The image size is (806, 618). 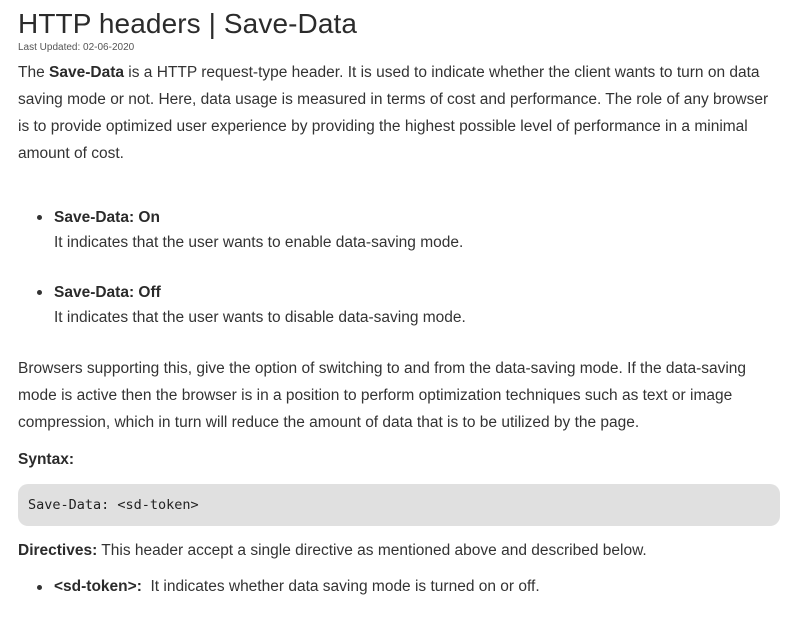 I want to click on syntax-code-block: Save-Data: <sd-token>, so click(x=399, y=505).